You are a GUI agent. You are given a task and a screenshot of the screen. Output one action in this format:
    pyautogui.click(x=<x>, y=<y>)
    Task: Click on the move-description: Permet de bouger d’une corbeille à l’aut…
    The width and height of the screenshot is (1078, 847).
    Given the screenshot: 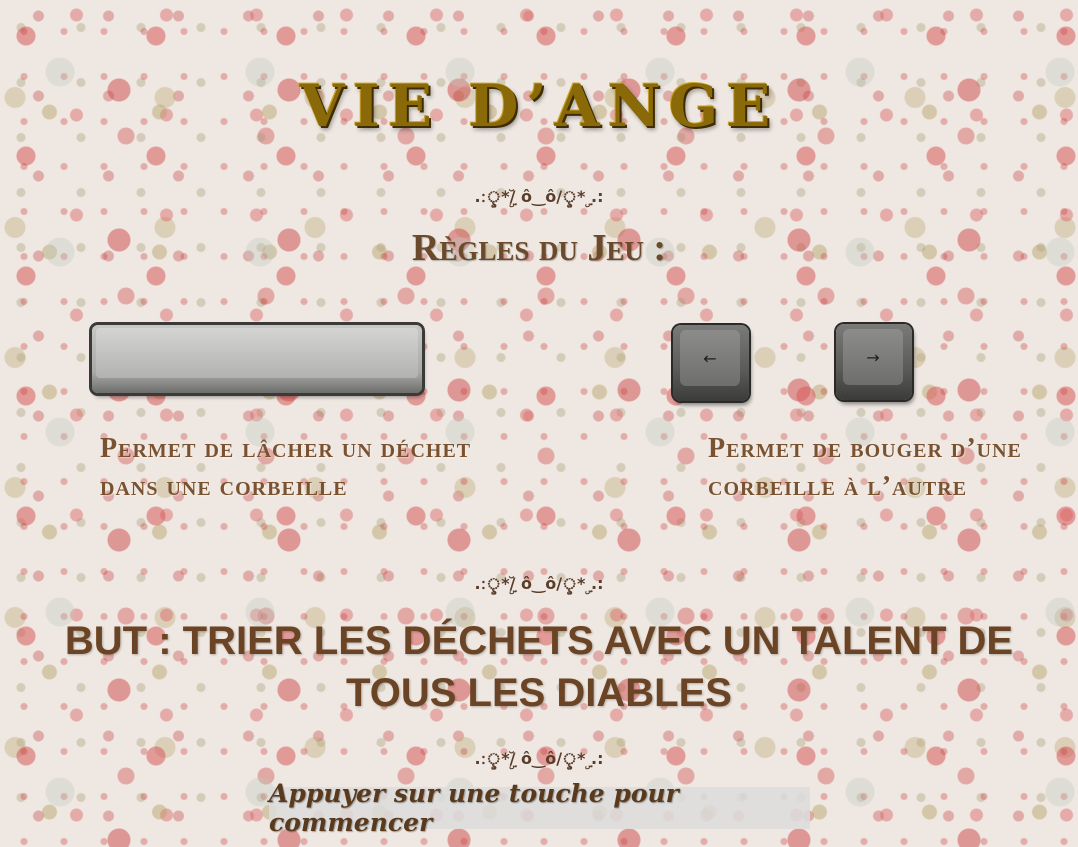 What is the action you would take?
    pyautogui.click(x=865, y=467)
    